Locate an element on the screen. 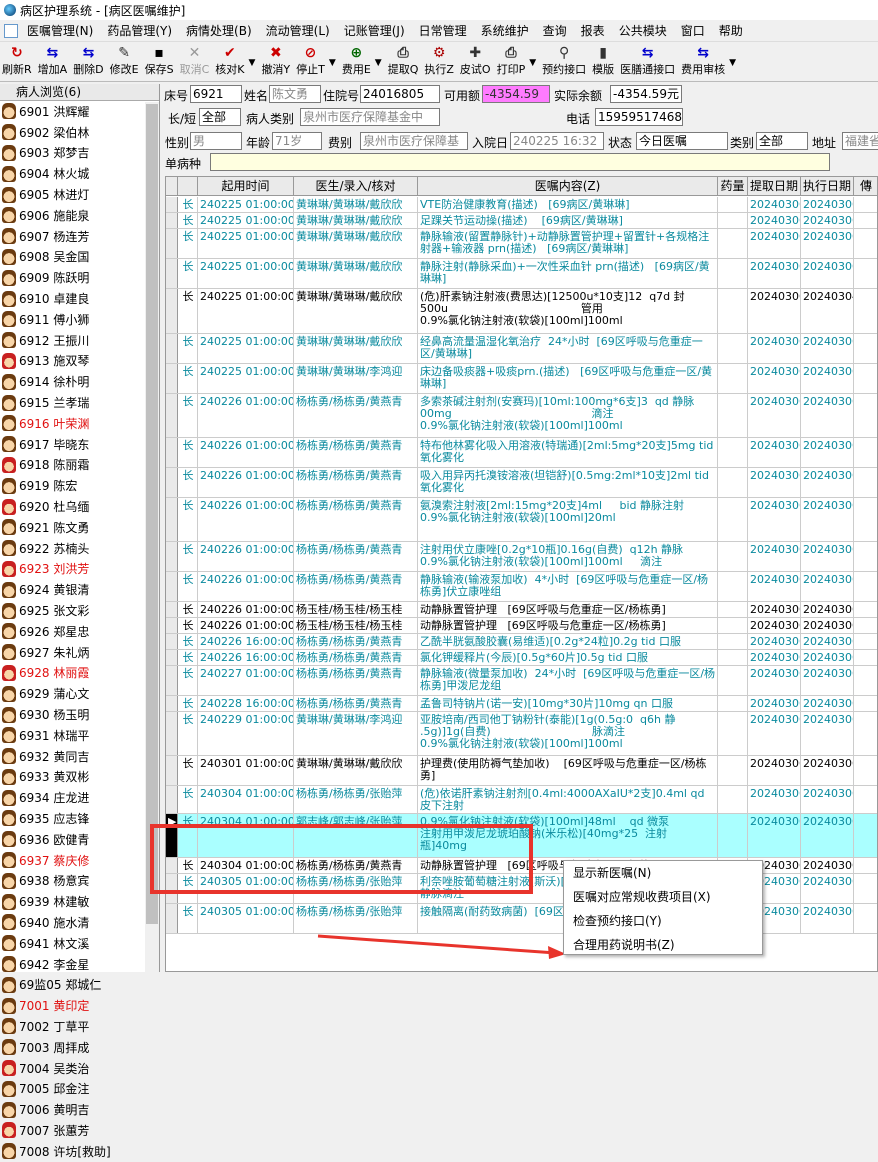 The image size is (878, 1162). patient-item: 6906 施能泉 is located at coordinates (79, 215).